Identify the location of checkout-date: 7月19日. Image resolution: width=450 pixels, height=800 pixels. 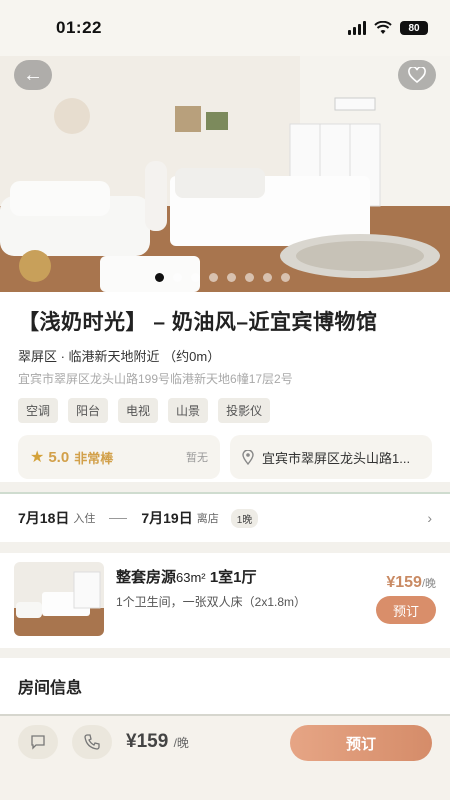
(167, 518).